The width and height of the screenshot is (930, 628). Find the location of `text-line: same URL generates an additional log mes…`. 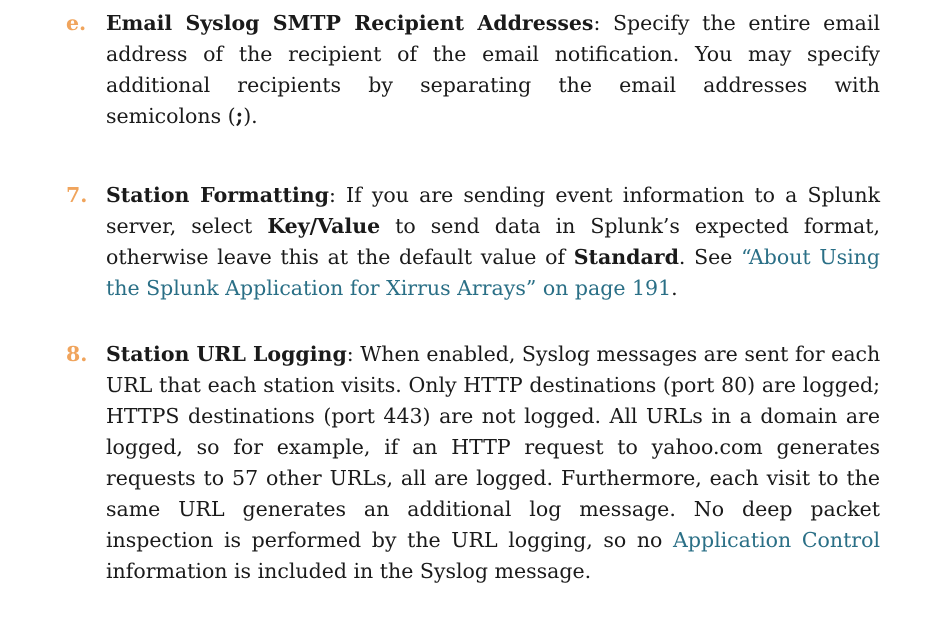

text-line: same URL generates an additional log mes… is located at coordinates (493, 509).